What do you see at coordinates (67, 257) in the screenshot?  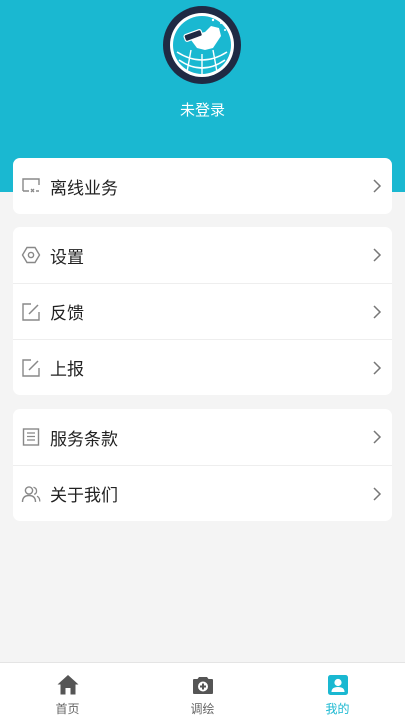 I see `menu-item-label: 设置` at bounding box center [67, 257].